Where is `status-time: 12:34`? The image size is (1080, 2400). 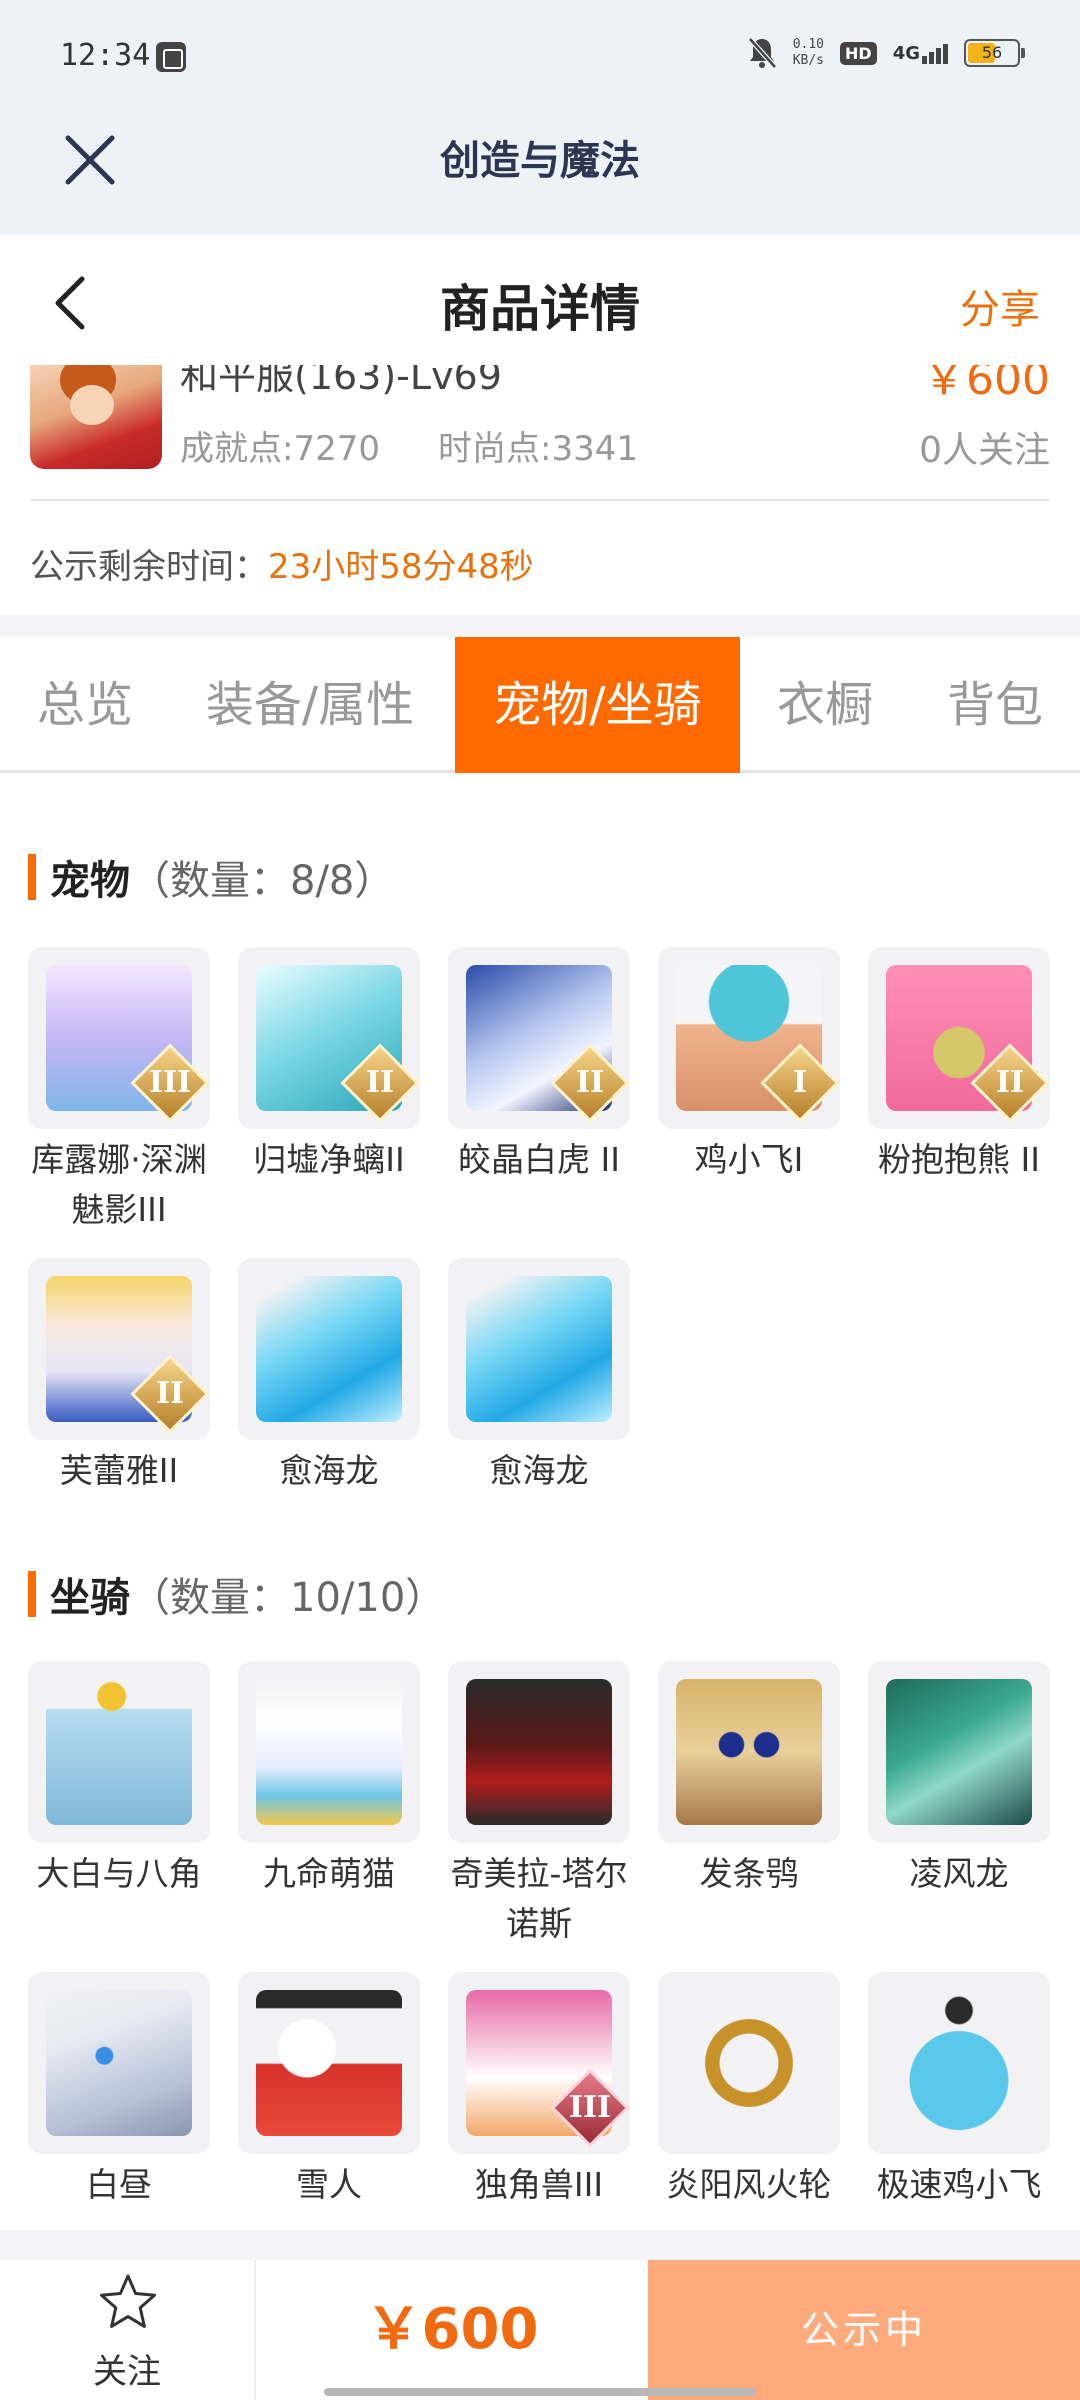 status-time: 12:34 is located at coordinates (105, 55).